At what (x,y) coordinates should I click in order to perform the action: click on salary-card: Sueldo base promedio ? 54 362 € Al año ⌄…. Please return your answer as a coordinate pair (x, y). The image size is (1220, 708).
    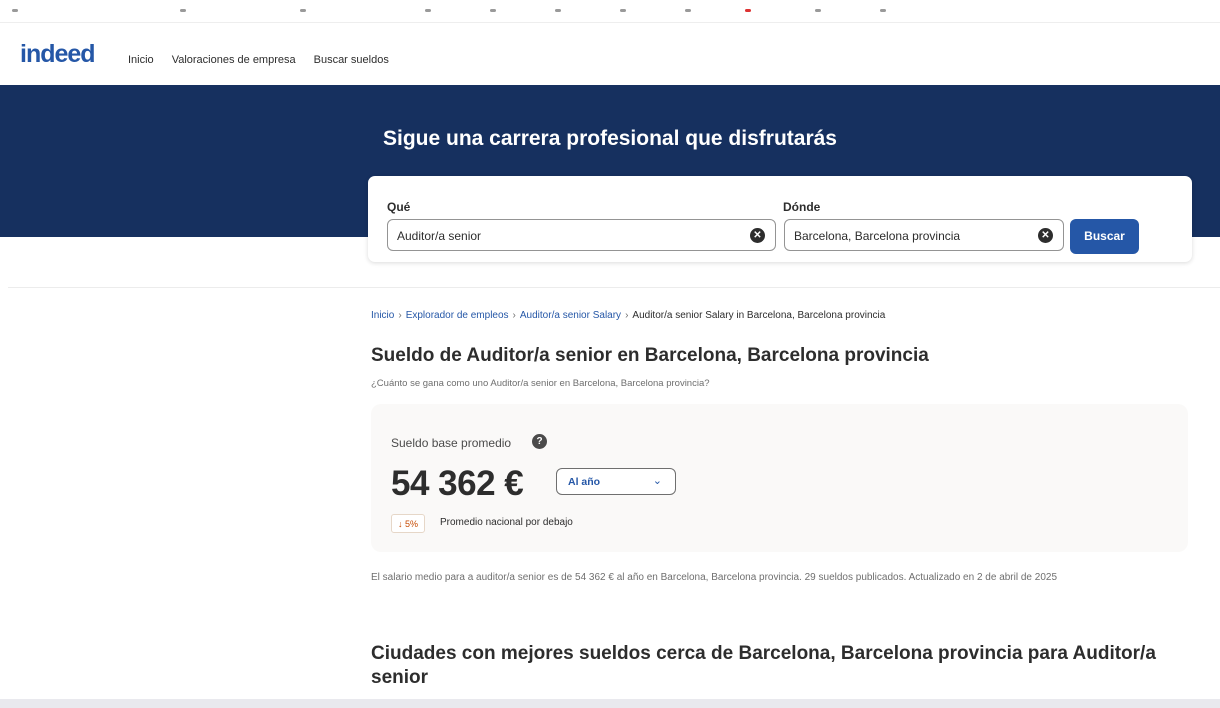
    Looking at the image, I should click on (779, 478).